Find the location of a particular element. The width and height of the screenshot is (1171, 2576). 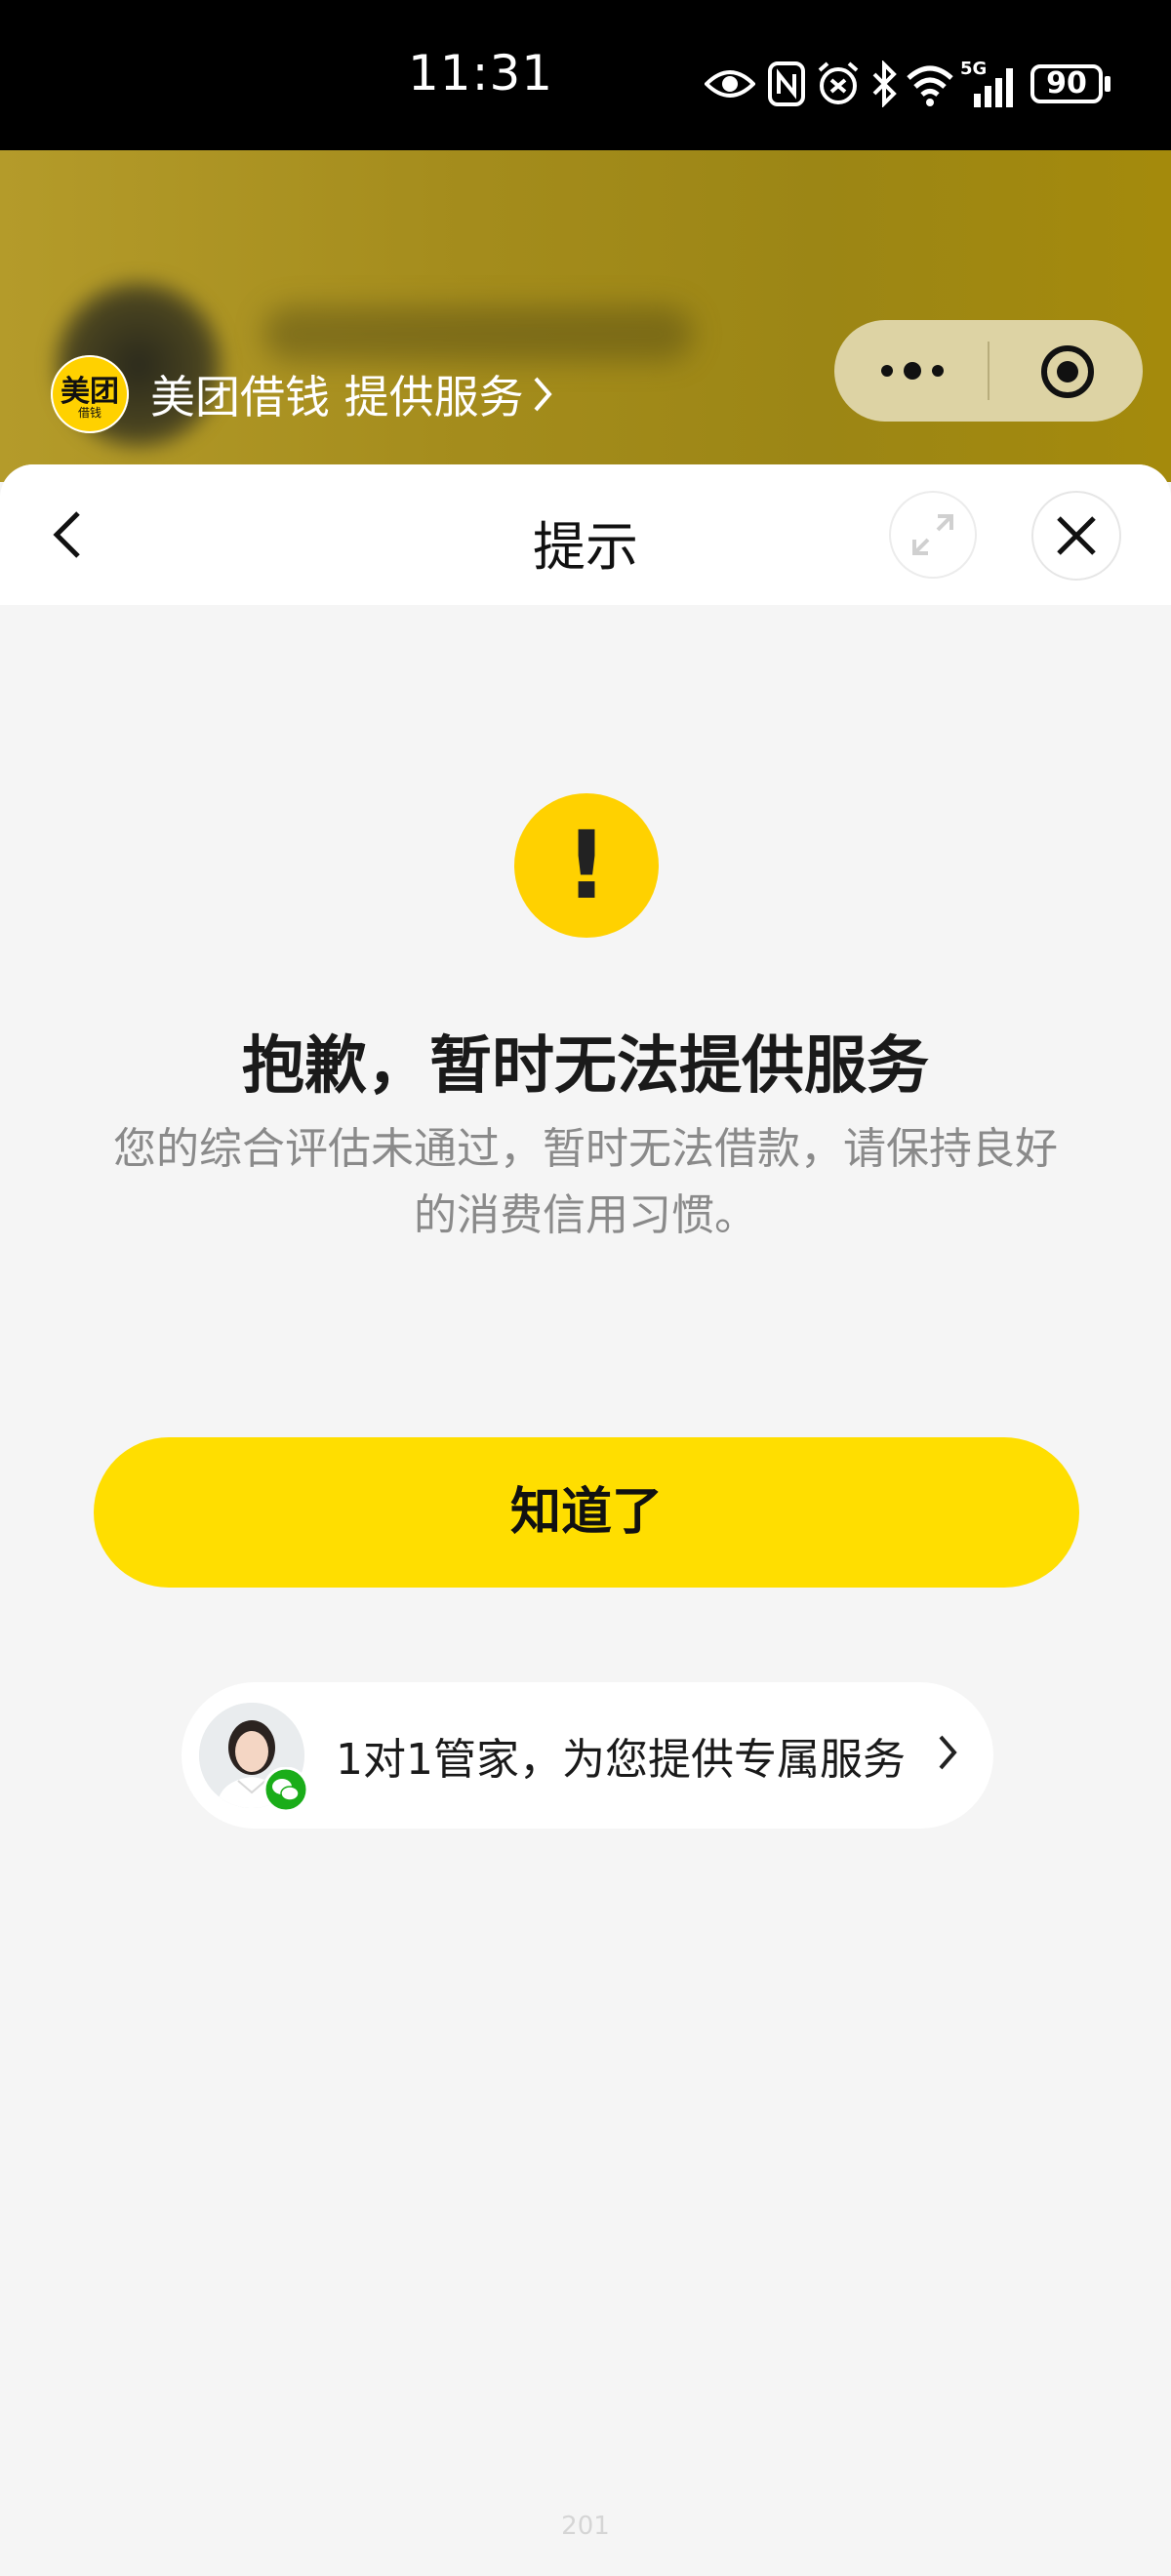

wechat-icon is located at coordinates (285, 1789).